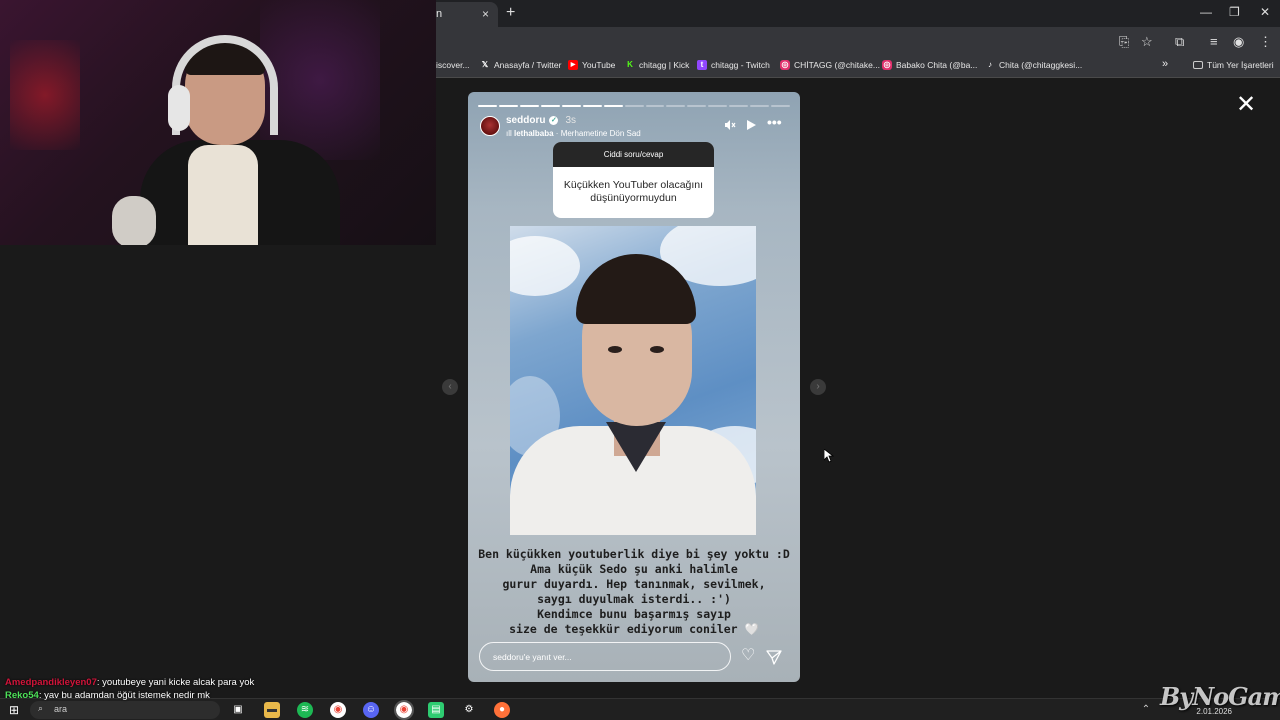 The image size is (1280, 720). Describe the element at coordinates (630, 64) in the screenshot. I see `kick-icon: K` at that location.